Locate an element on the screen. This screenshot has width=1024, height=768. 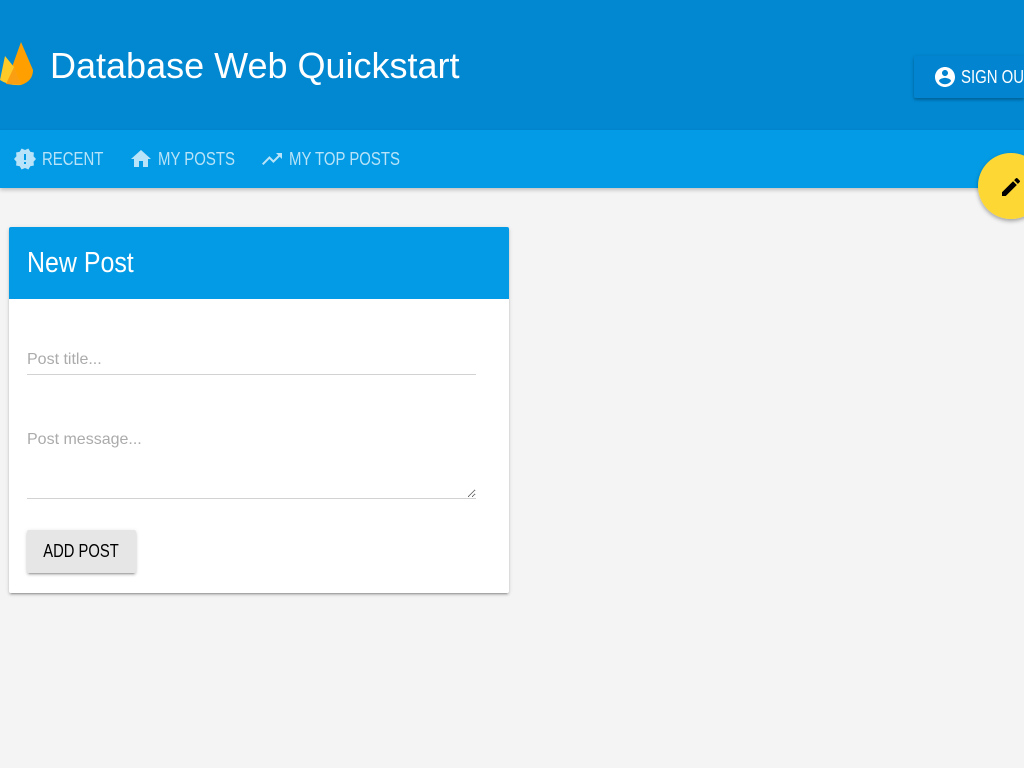
tab-my-top-posts-label: MY TOP POSTS is located at coordinates (344, 159).